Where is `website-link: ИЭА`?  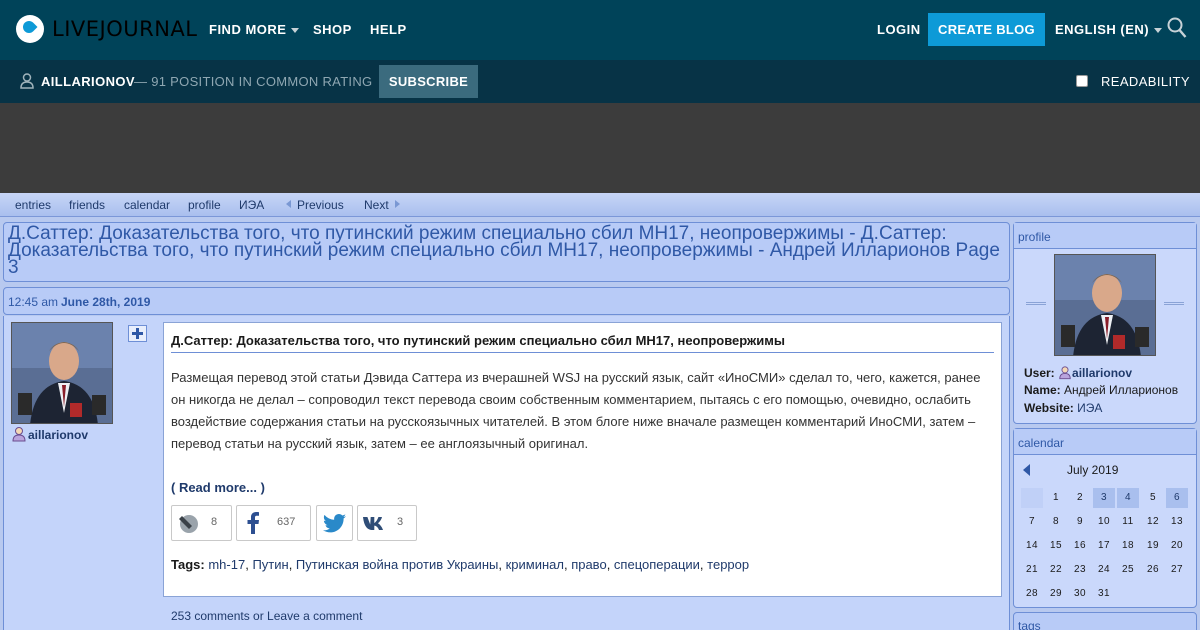 website-link: ИЭА is located at coordinates (1089, 408).